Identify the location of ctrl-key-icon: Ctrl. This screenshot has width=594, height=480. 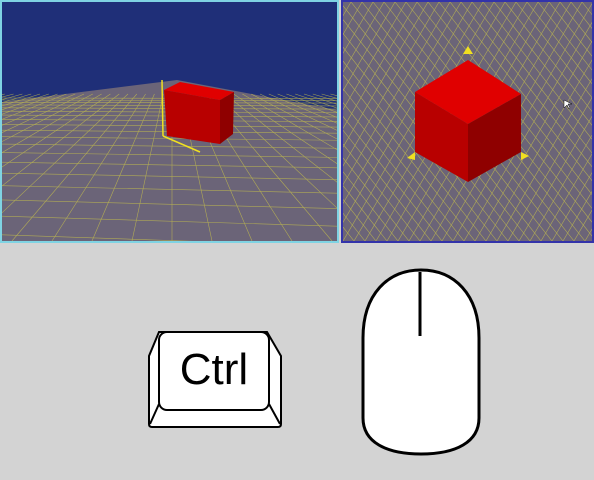
(215, 380).